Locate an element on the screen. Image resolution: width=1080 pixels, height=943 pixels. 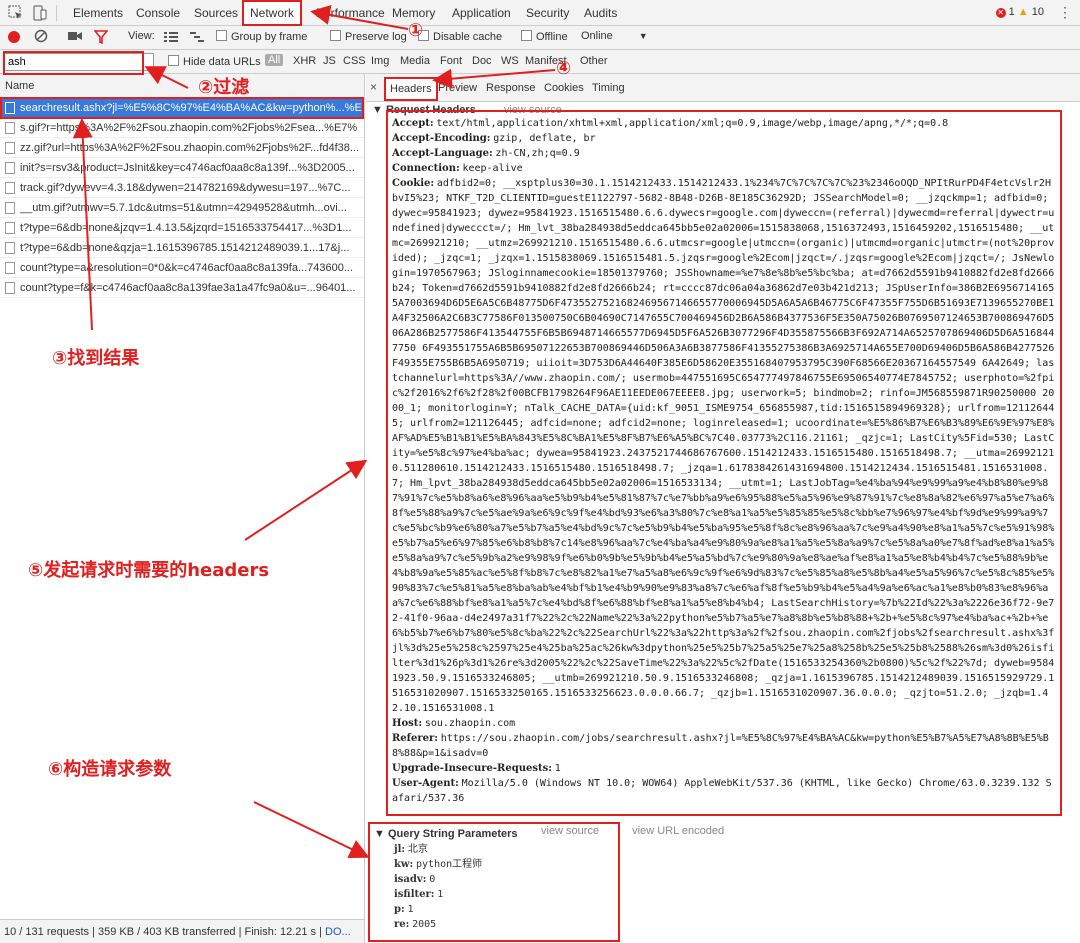
hide-data-urls-checkbox: Hide data URLs is located at coordinates (214, 61).